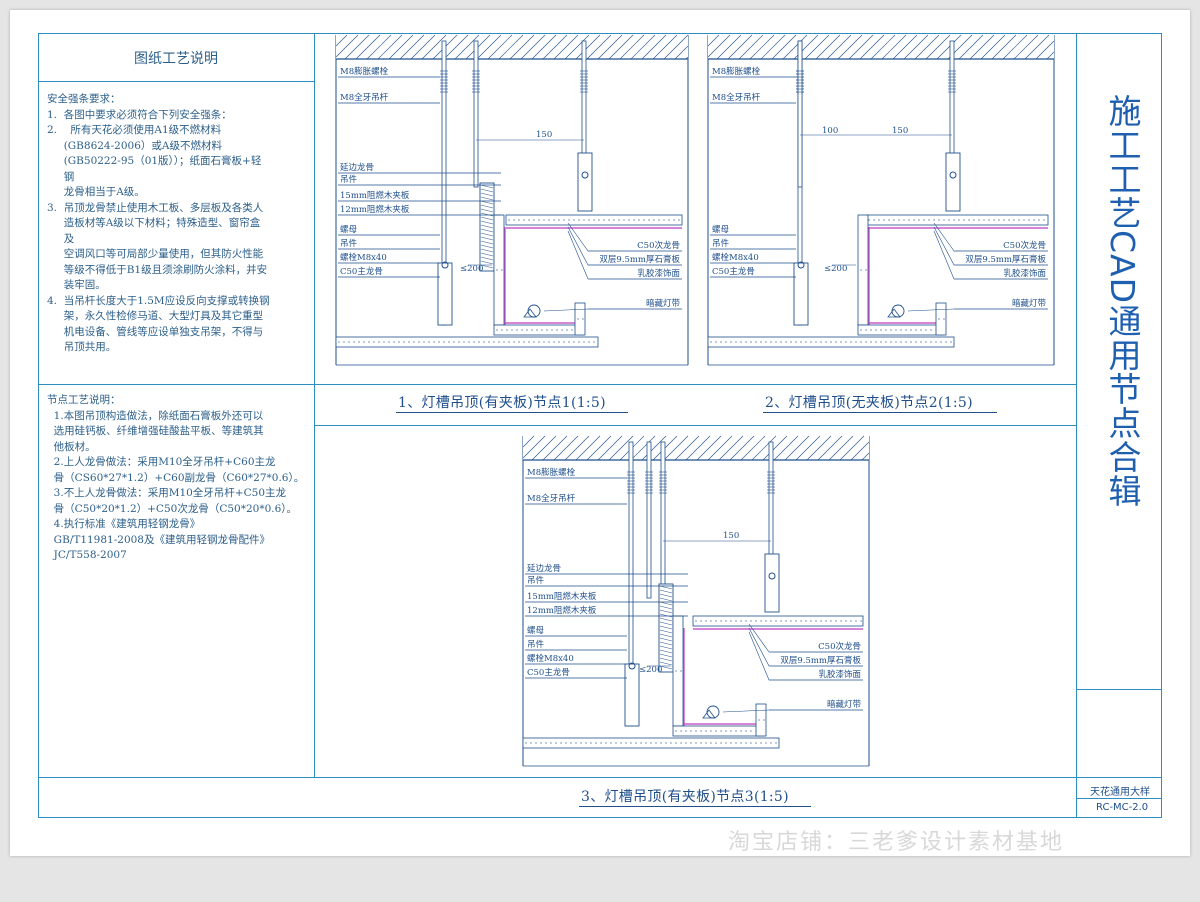 This screenshot has height=902, width=1200. Describe the element at coordinates (82, 347) in the screenshot. I see `safety-line: 吊顶共用。` at that location.